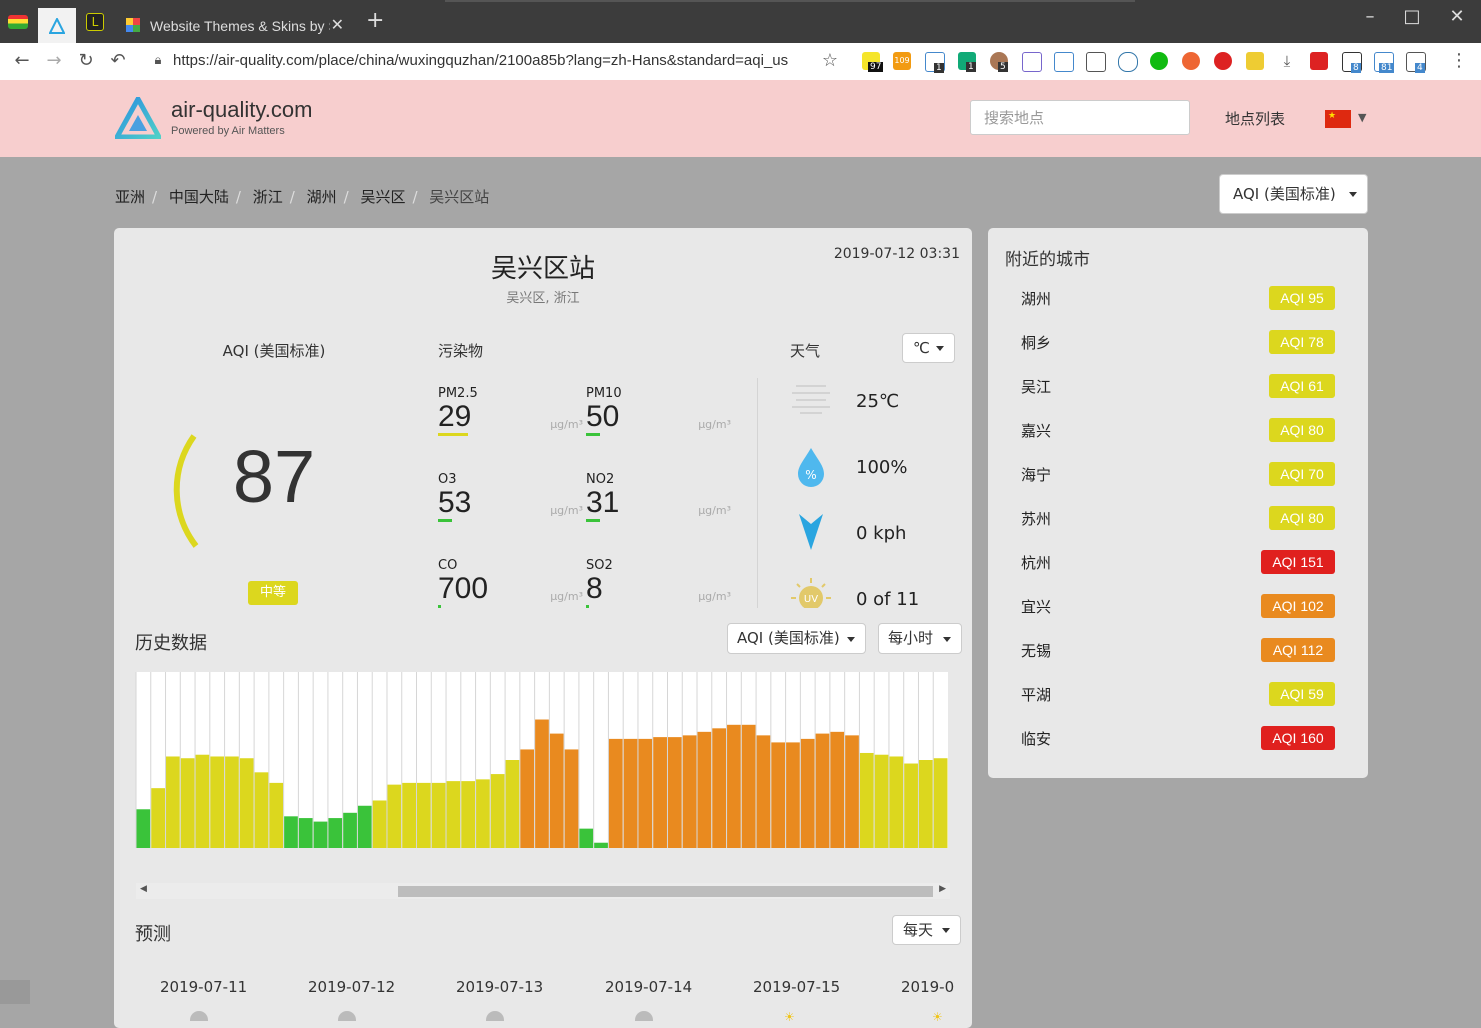 The image size is (1481, 1028). I want to click on window-close-icon: ✕, so click(1457, 17).